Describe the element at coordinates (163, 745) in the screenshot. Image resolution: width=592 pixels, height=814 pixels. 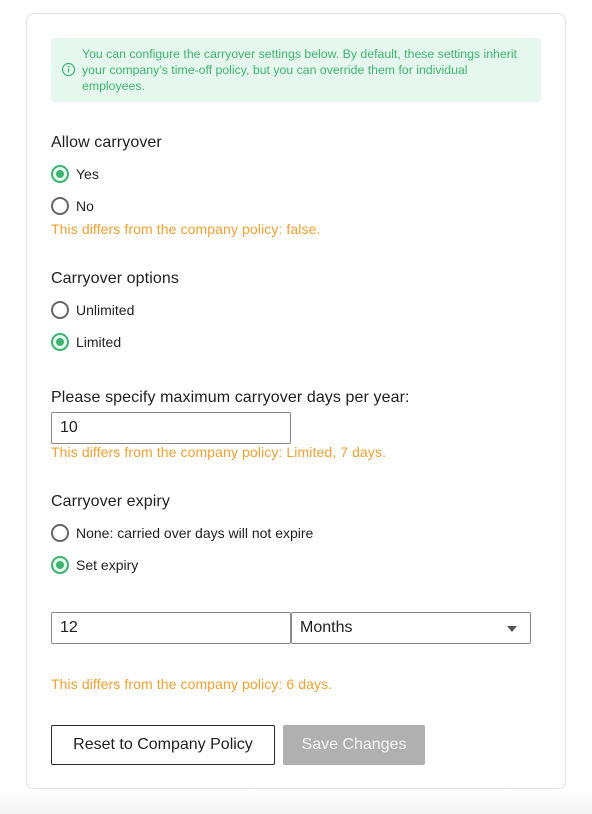
I see `reset-to-company-policy-button: Reset to Company Policy` at that location.